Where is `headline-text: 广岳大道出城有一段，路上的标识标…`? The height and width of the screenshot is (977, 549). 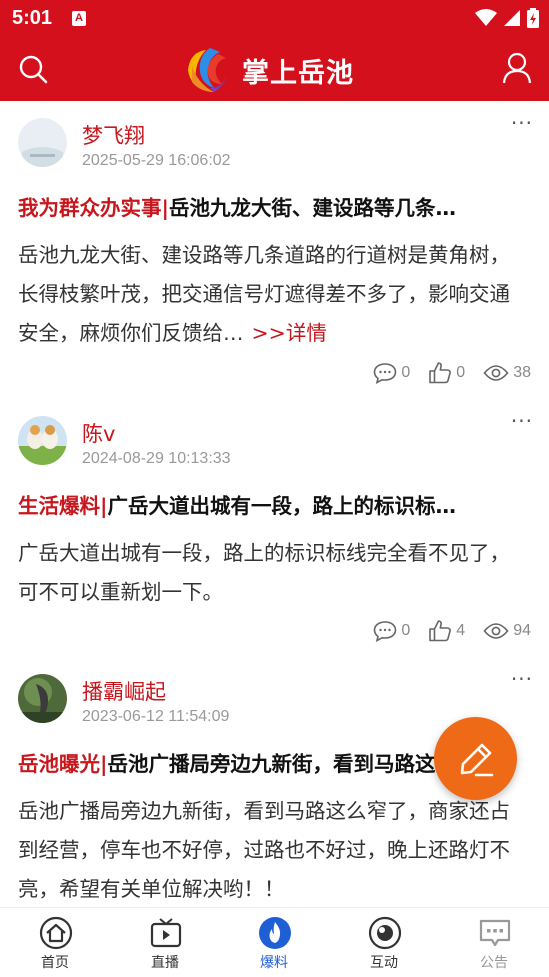
headline-text: 广岳大道出城有一段，路上的标识标… is located at coordinates (282, 506).